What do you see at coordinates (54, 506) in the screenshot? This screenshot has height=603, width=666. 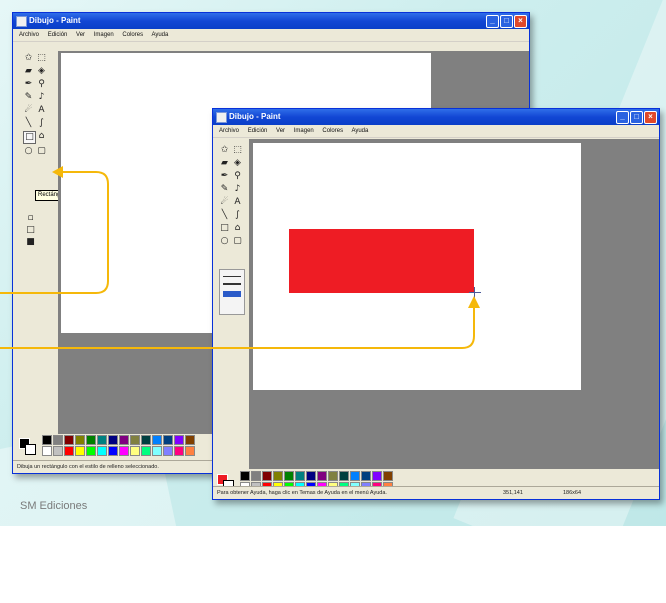 I see `credit-text: SM Ediciones` at bounding box center [54, 506].